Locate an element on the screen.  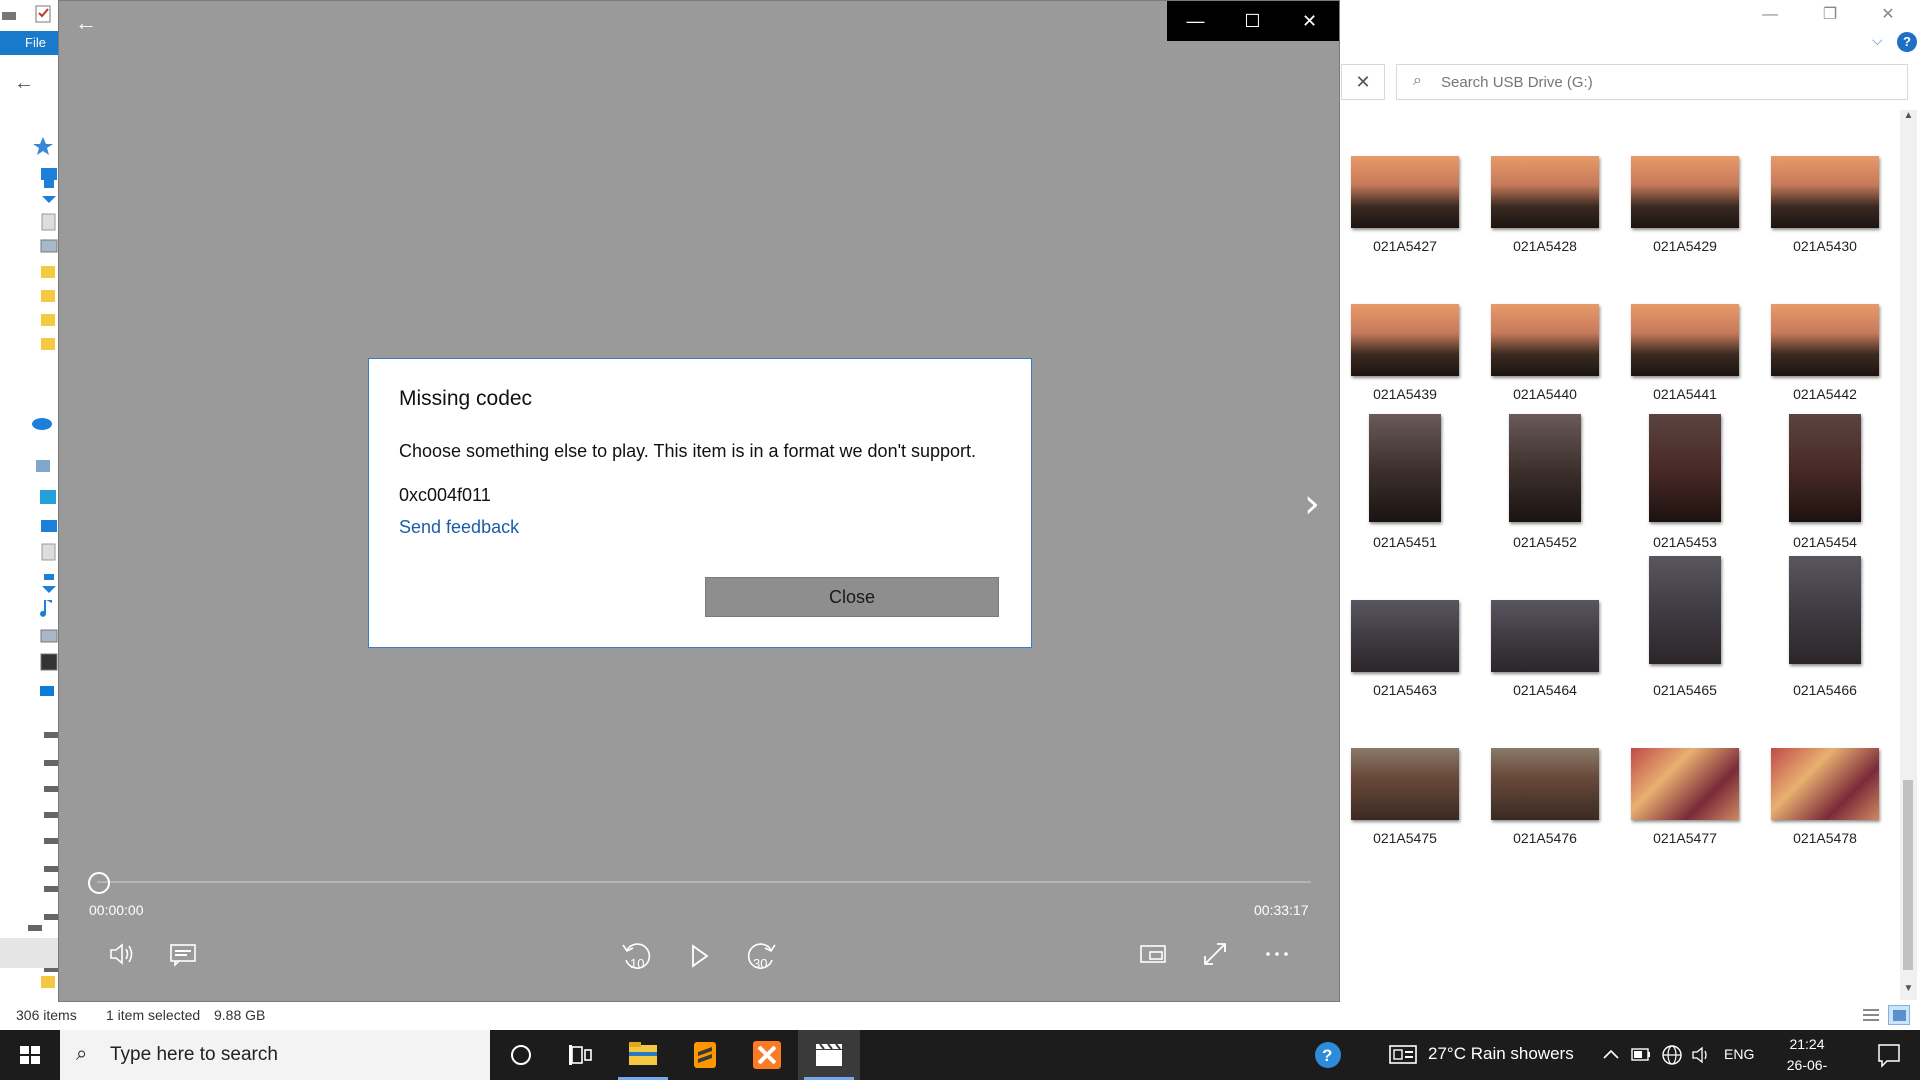
file-explorer-taskbar-icon is located at coordinates (643, 1055).